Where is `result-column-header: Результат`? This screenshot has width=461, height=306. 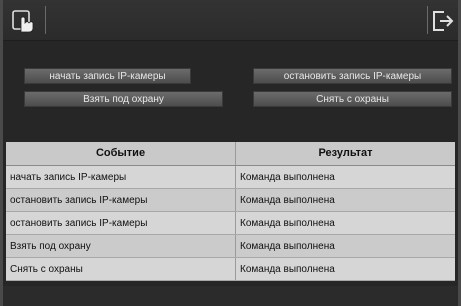
result-column-header: Результат is located at coordinates (345, 153).